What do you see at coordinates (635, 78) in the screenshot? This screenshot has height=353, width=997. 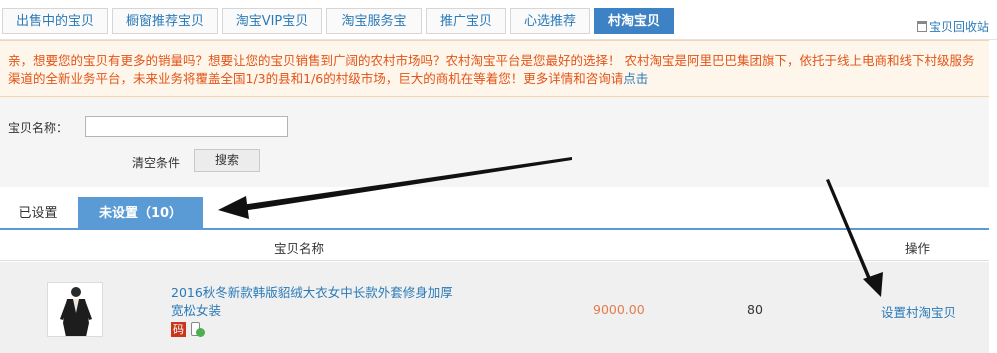 I see `notice-click-link: 点击` at bounding box center [635, 78].